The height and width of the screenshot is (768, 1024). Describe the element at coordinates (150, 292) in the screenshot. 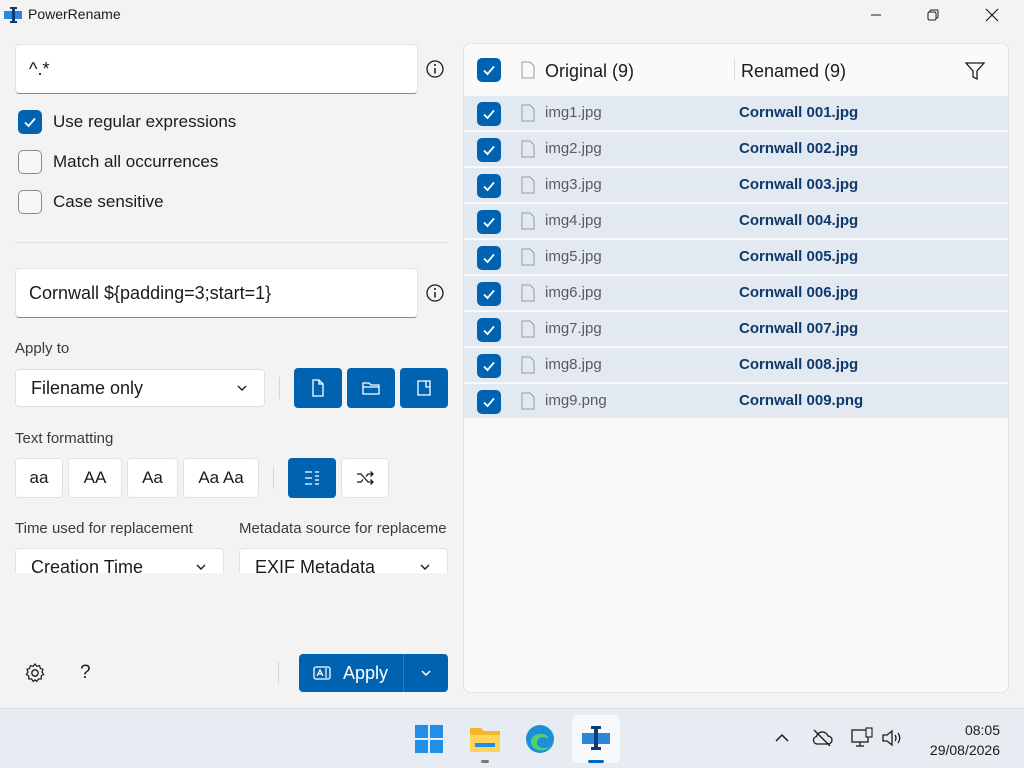

I see `replace-input-value: Cornwall ${padding=3;start=1}` at that location.